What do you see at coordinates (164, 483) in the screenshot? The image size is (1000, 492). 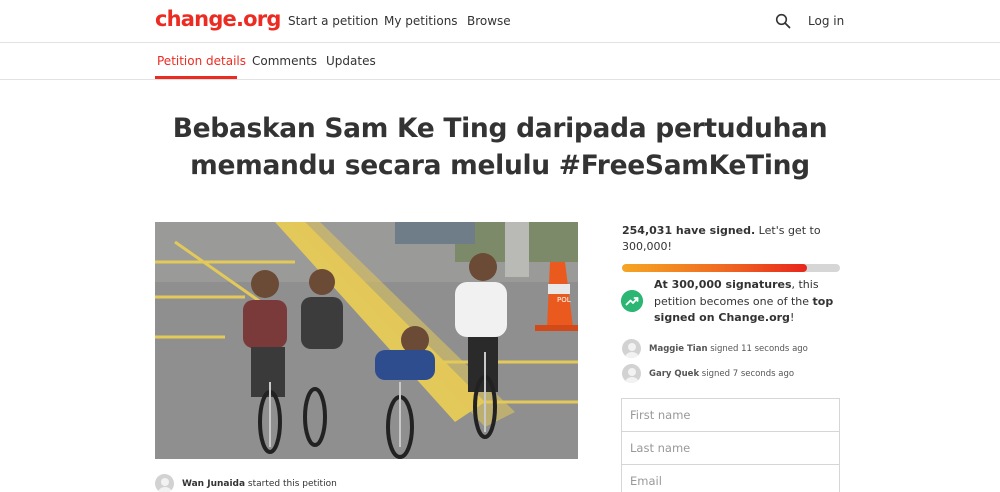 I see `starter-avatar` at bounding box center [164, 483].